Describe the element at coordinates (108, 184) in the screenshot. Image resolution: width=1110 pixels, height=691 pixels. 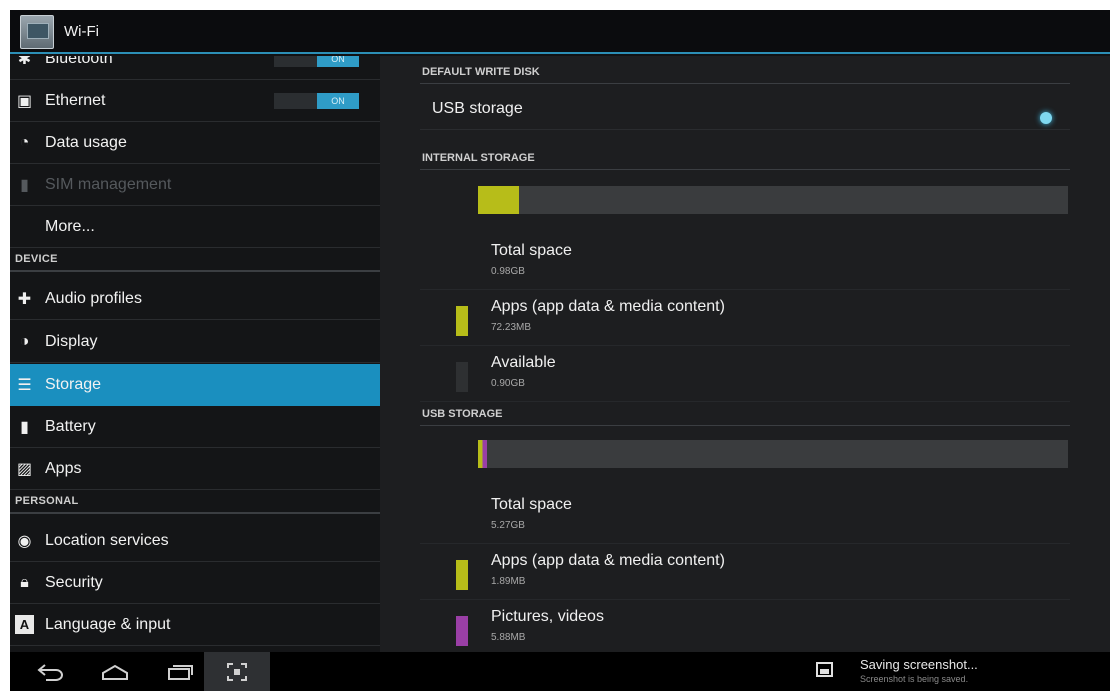
I see `sidebar-item-label: SIM management` at that location.